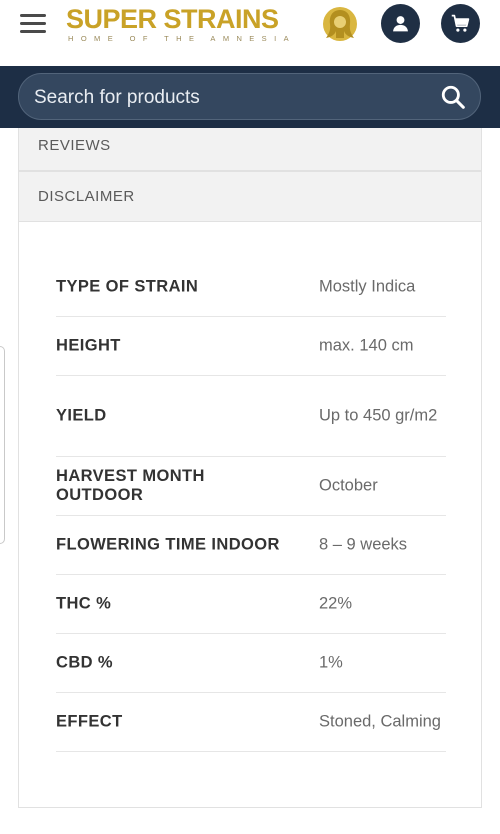  I want to click on spec-value: 8 – 9 weeks, so click(363, 544).